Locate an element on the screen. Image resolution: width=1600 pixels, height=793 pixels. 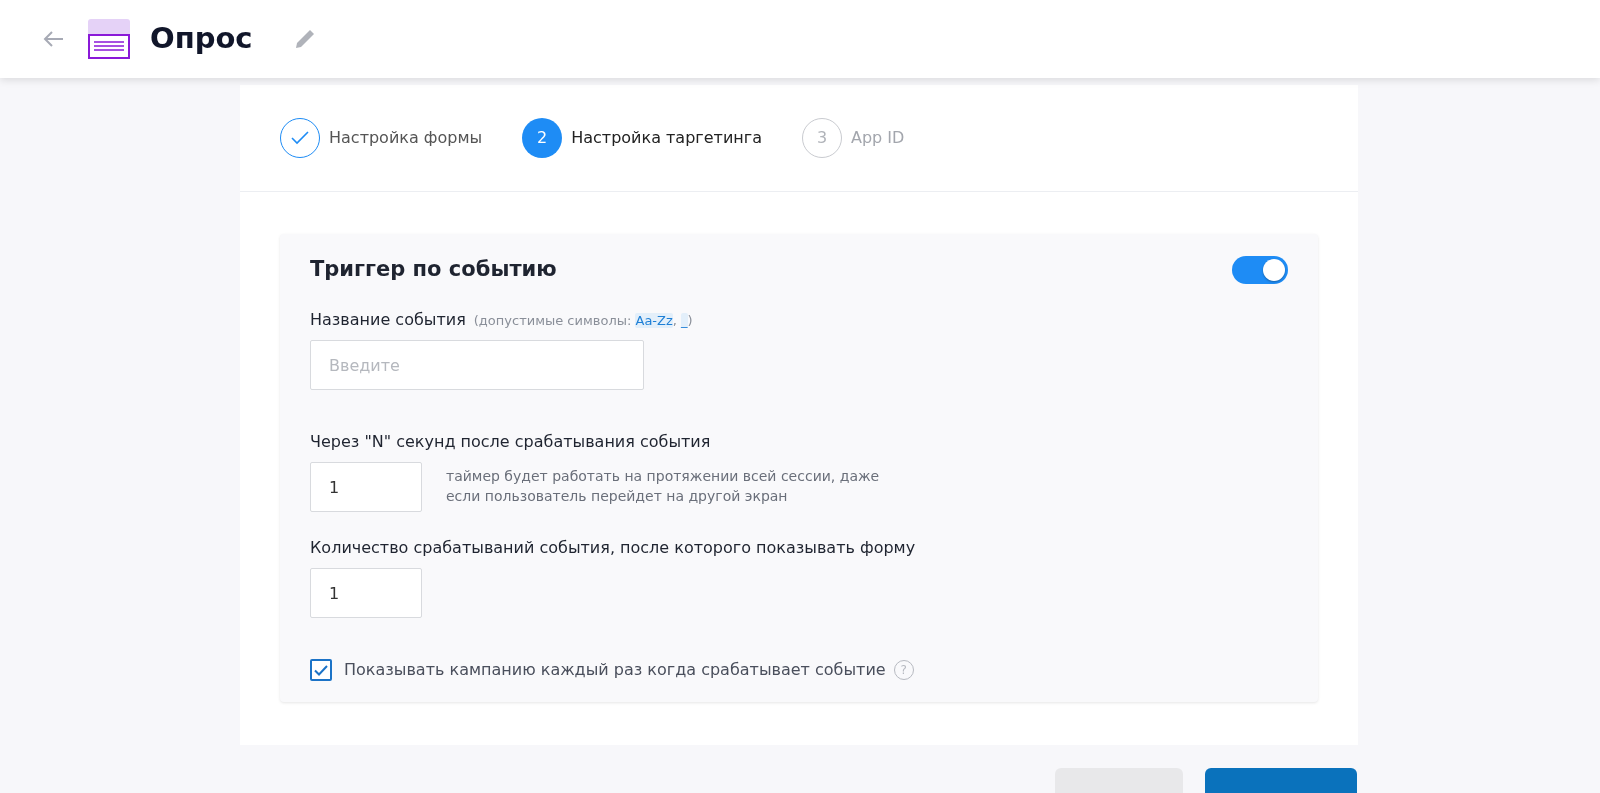
check-icon is located at coordinates (321, 670).